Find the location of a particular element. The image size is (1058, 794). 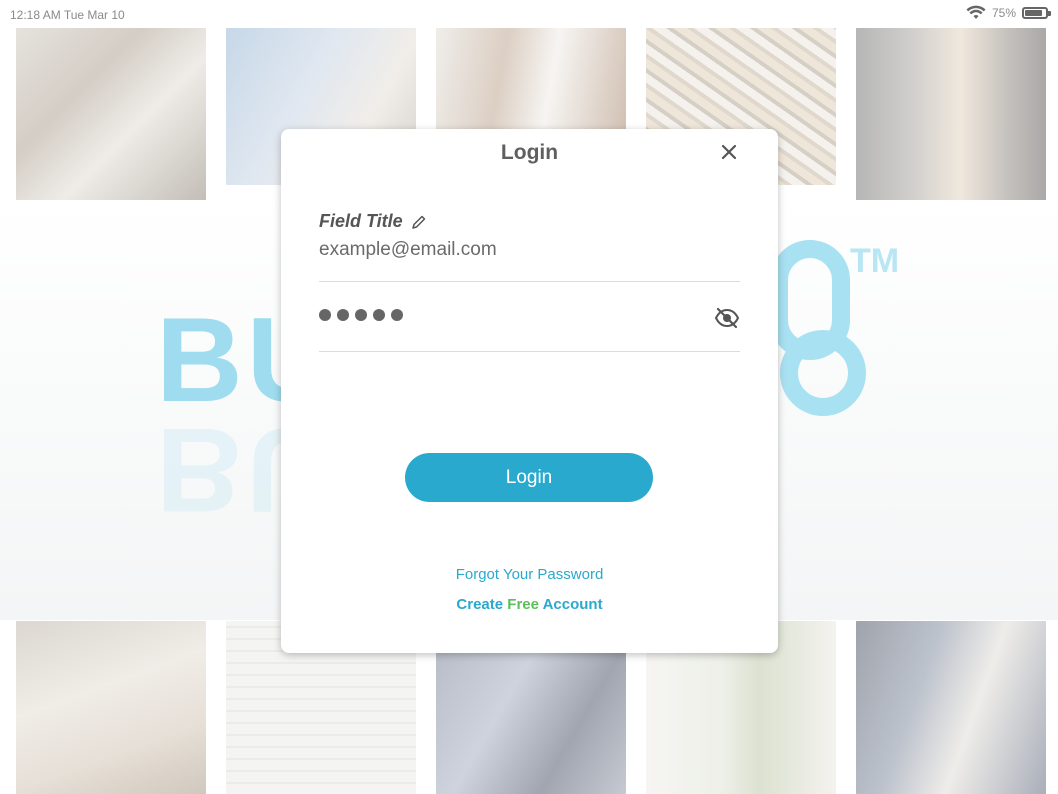

forgot-password-link: Forgot Your Password is located at coordinates (529, 574).